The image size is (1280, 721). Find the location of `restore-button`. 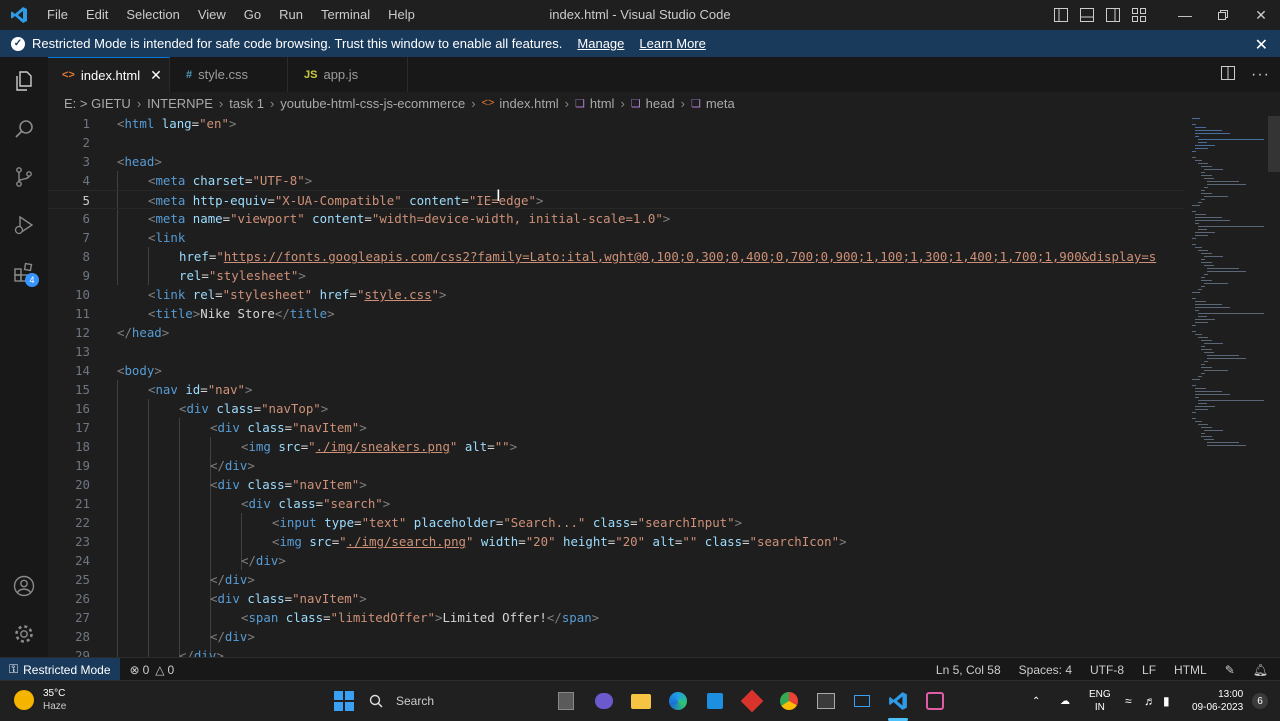

restore-button is located at coordinates (1223, 15).